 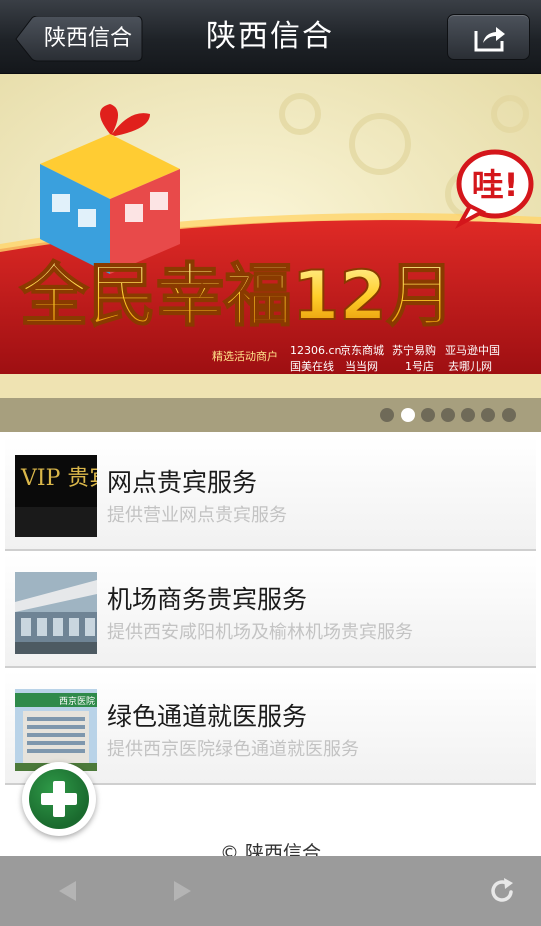 I want to click on list-item: 机场商务贵宾服务 提供西安咸阳机场及榆林机场贵宾服务, so click(x=270, y=611).